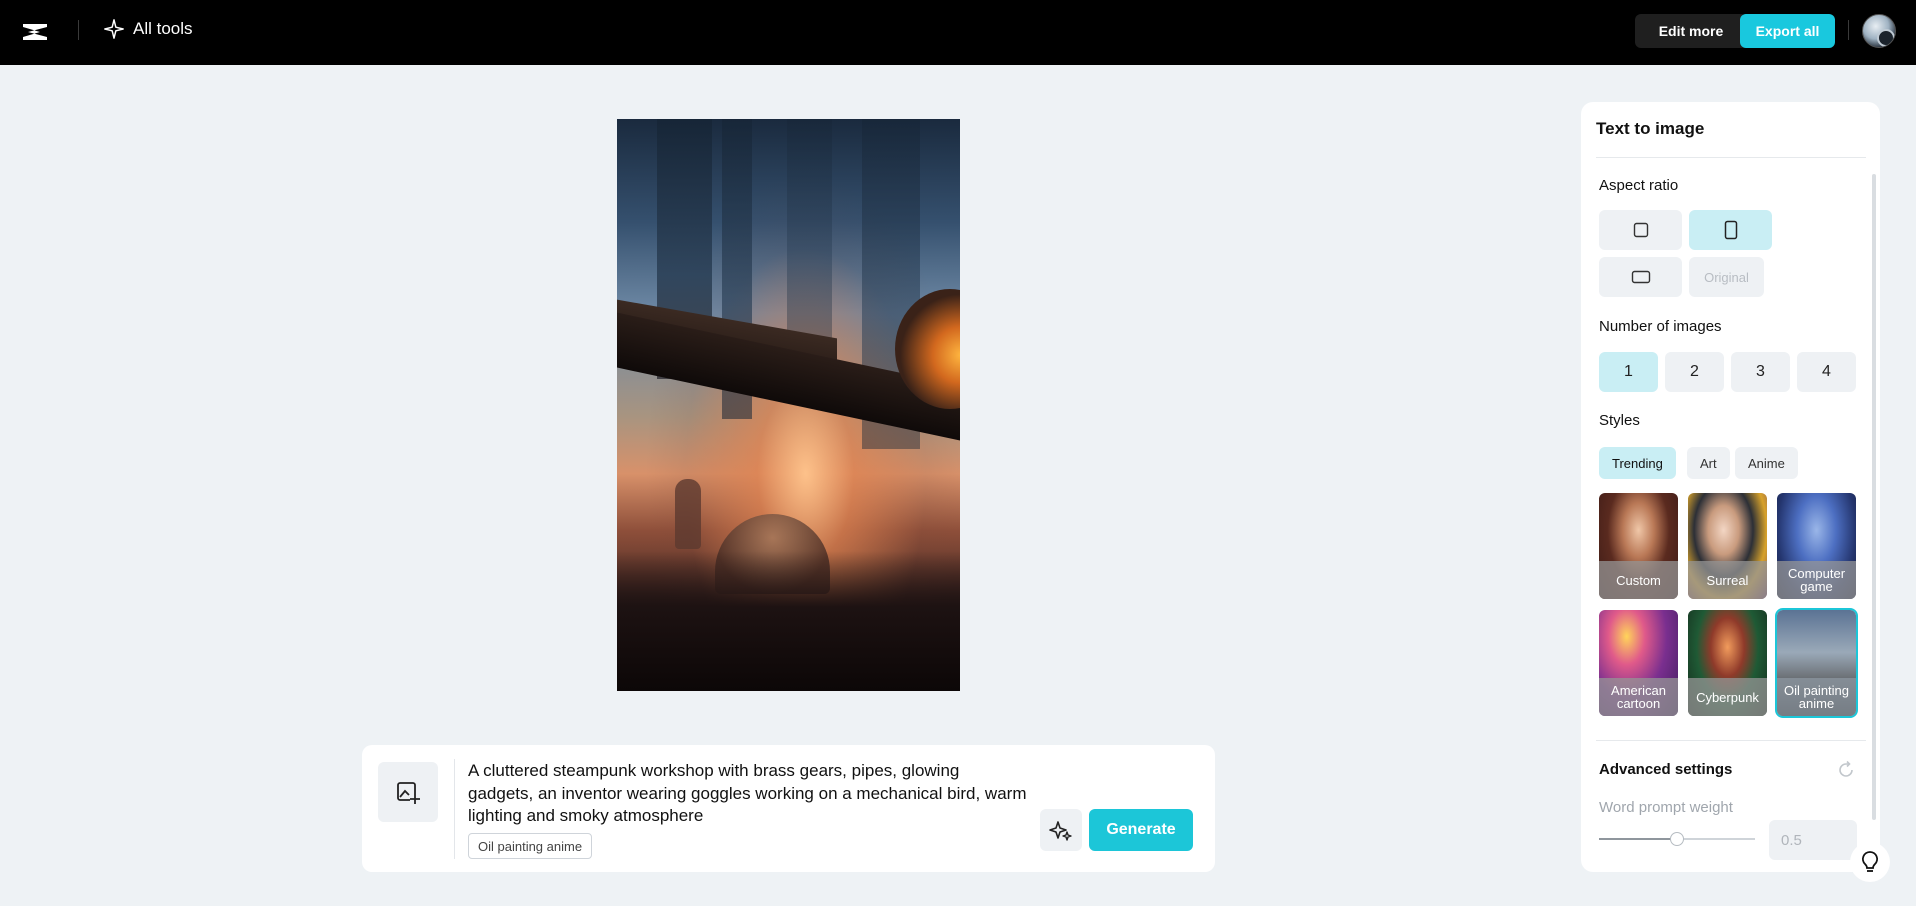  I want to click on style-card-label: Computer game, so click(1816, 580).